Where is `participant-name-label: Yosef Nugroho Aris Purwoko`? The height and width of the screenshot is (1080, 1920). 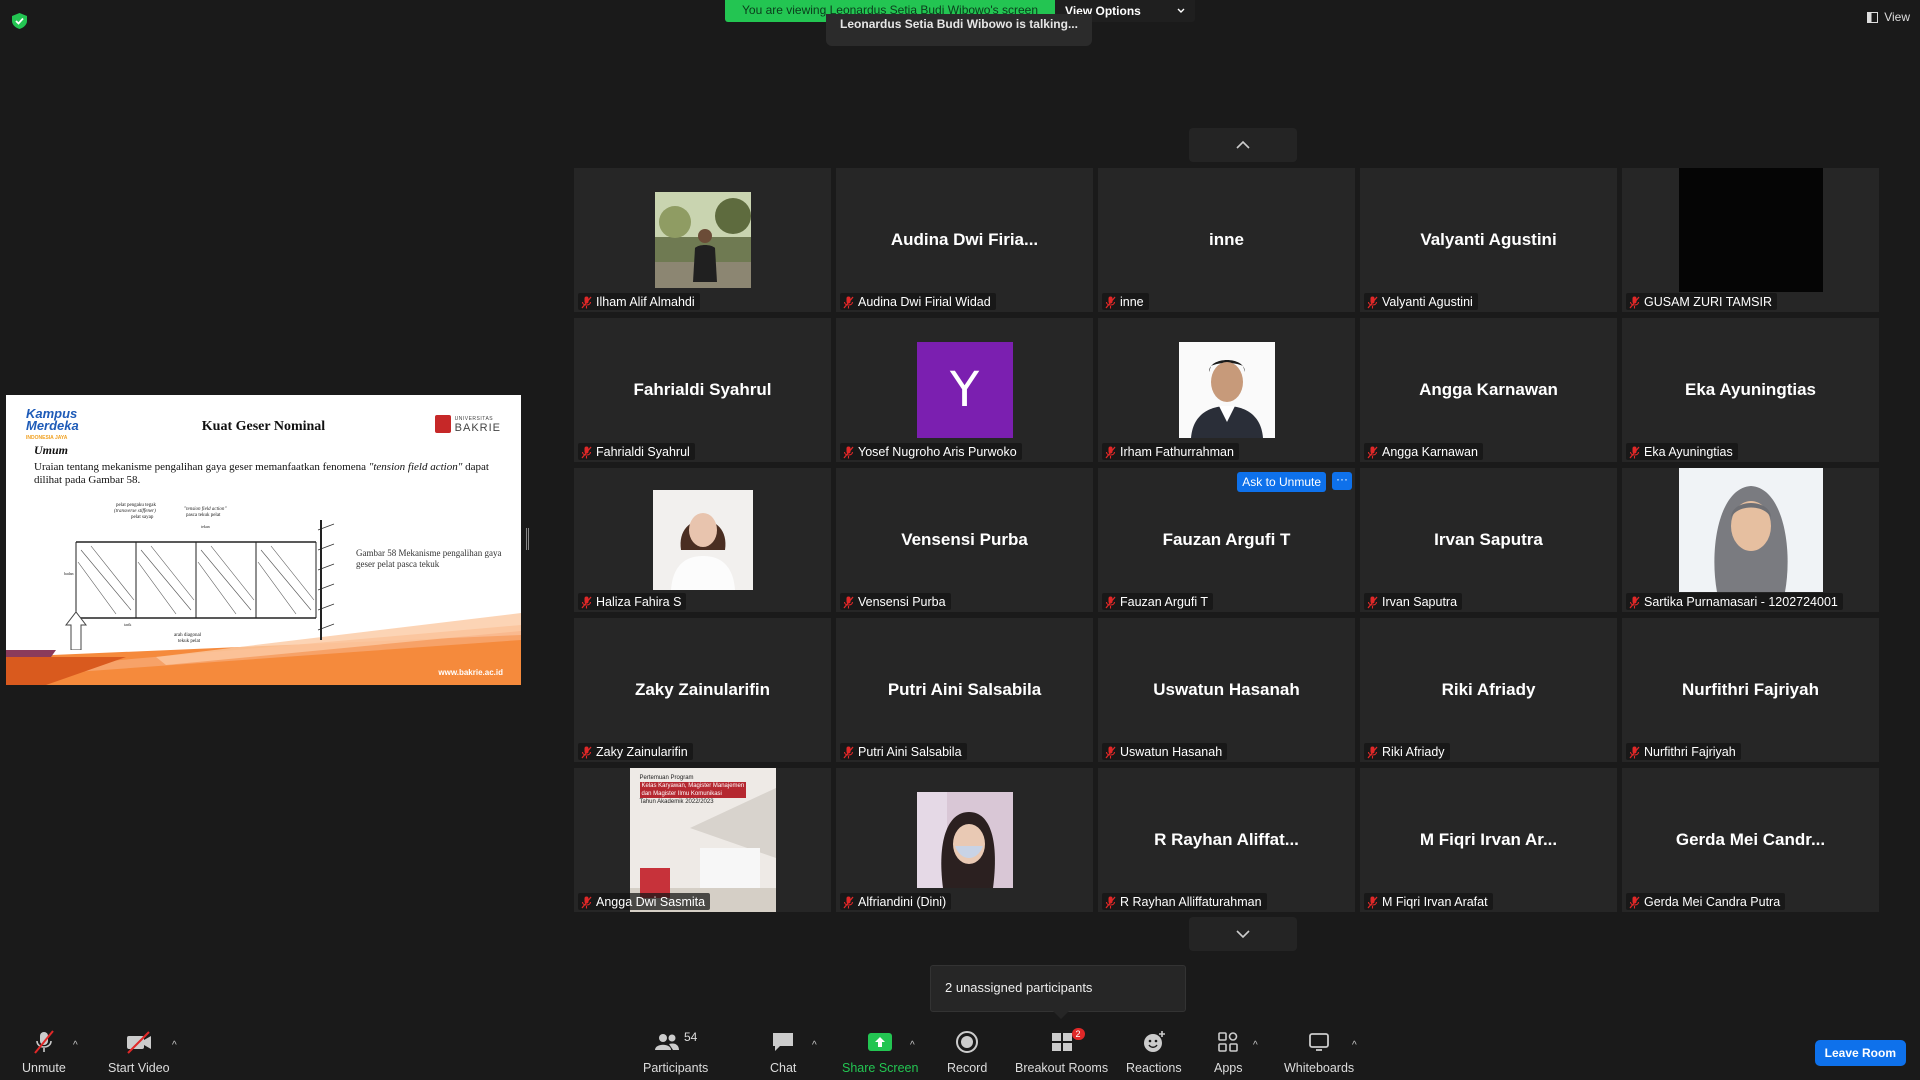 participant-name-label: Yosef Nugroho Aris Purwoko is located at coordinates (931, 451).